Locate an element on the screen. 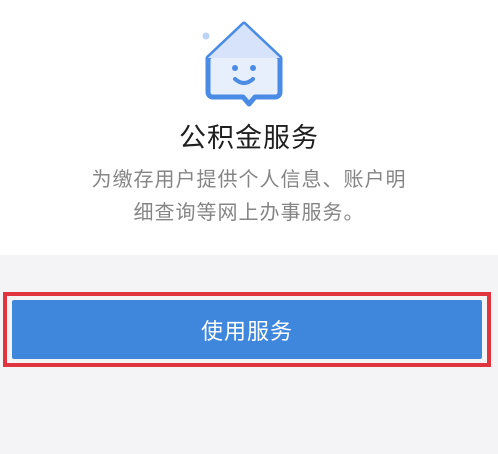  use-service-button: 使用服务 is located at coordinates (247, 329).